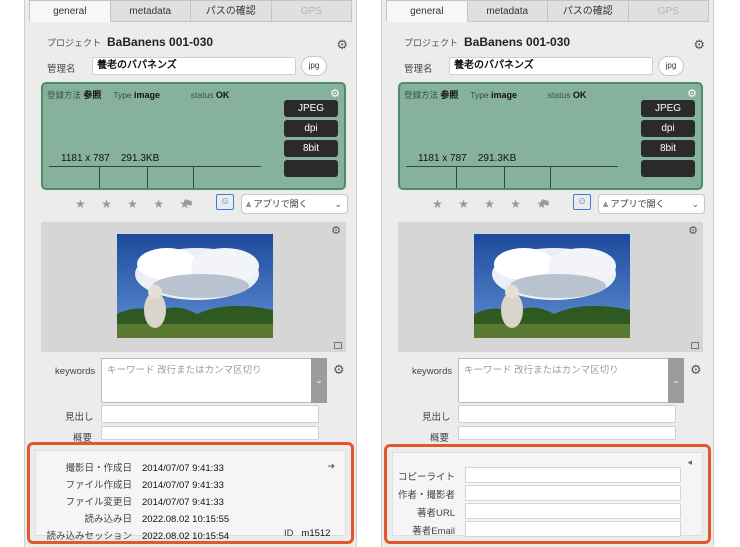  What do you see at coordinates (440, 438) in the screenshot?
I see `summary-label: 概要` at bounding box center [440, 438].